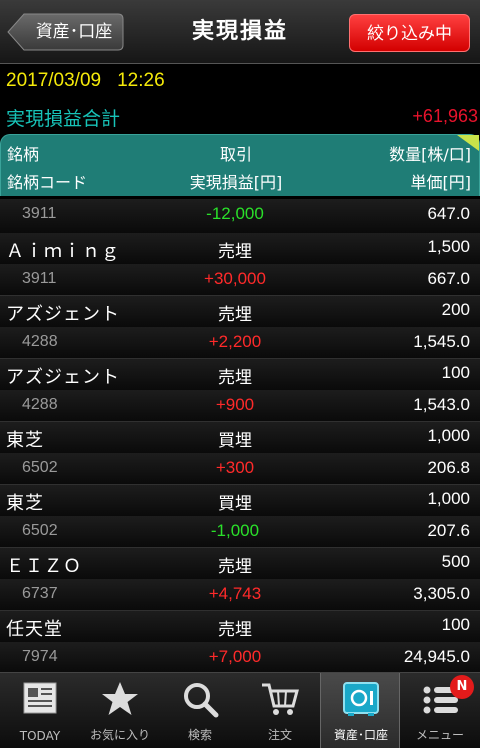  What do you see at coordinates (235, 467) in the screenshot?
I see `realized-pl: +300` at bounding box center [235, 467].